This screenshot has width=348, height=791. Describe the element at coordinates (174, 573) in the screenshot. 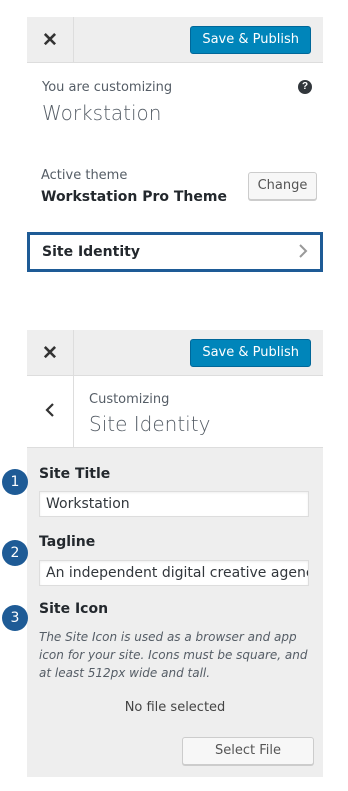

I see `tagline-input: An independent digital creative agency l` at that location.